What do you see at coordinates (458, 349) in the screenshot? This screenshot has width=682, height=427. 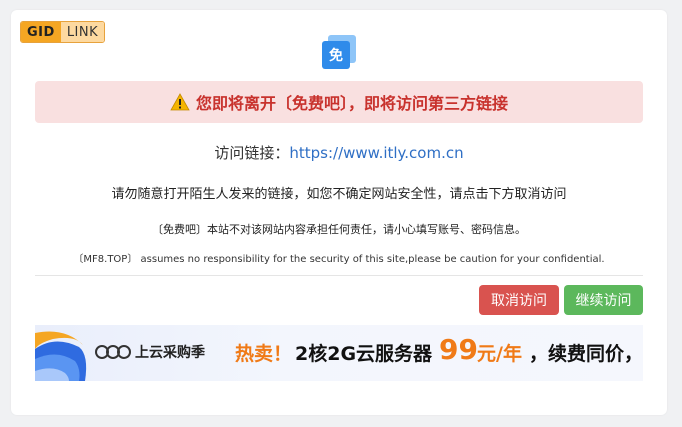 I see `banner-price: 99` at bounding box center [458, 349].